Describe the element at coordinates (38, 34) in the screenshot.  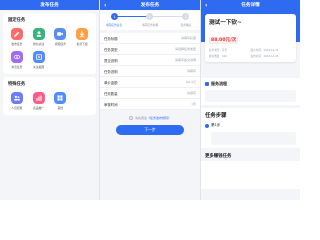
I see `follow-icon` at that location.